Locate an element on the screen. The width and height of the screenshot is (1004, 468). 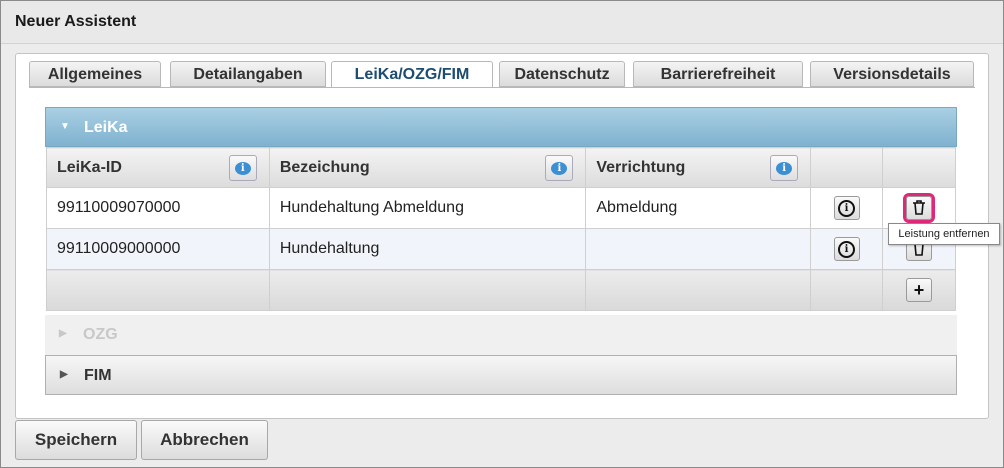
chevron-down-icon: ▼ is located at coordinates (65, 126).